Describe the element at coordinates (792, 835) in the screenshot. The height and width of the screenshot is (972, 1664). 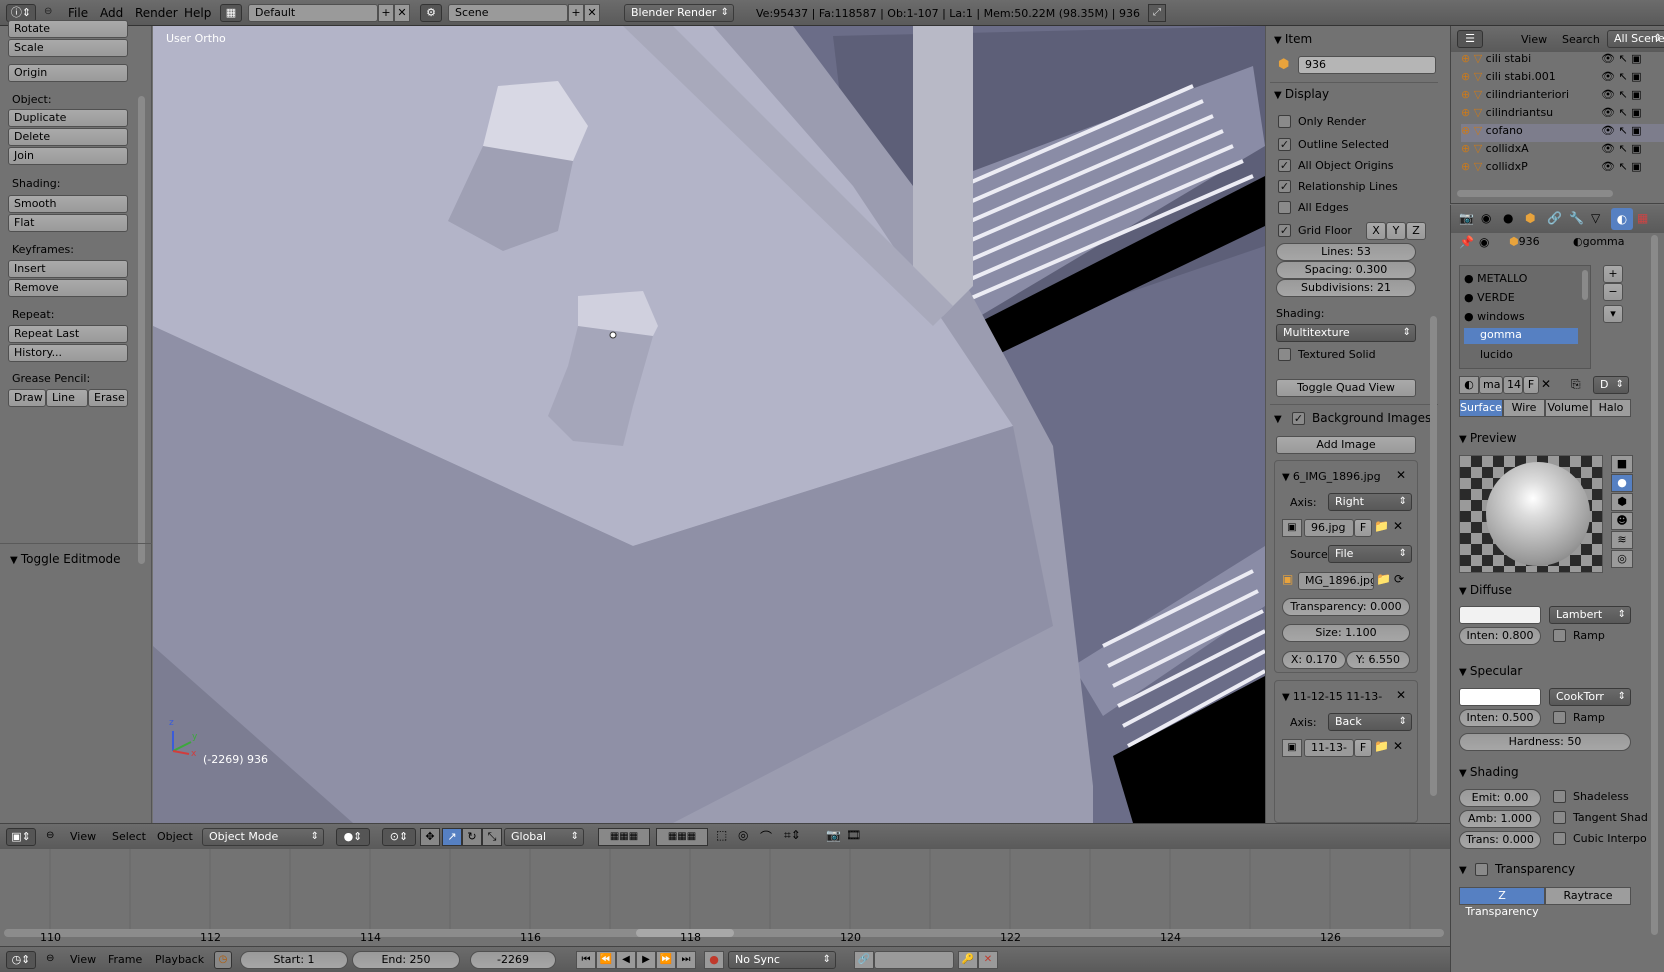
I see `snap-icon: ⌗⇕` at that location.